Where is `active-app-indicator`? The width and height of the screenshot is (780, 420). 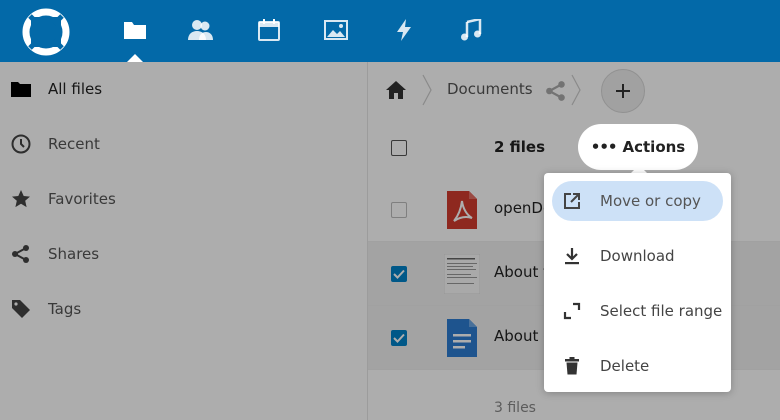
active-app-indicator is located at coordinates (135, 58).